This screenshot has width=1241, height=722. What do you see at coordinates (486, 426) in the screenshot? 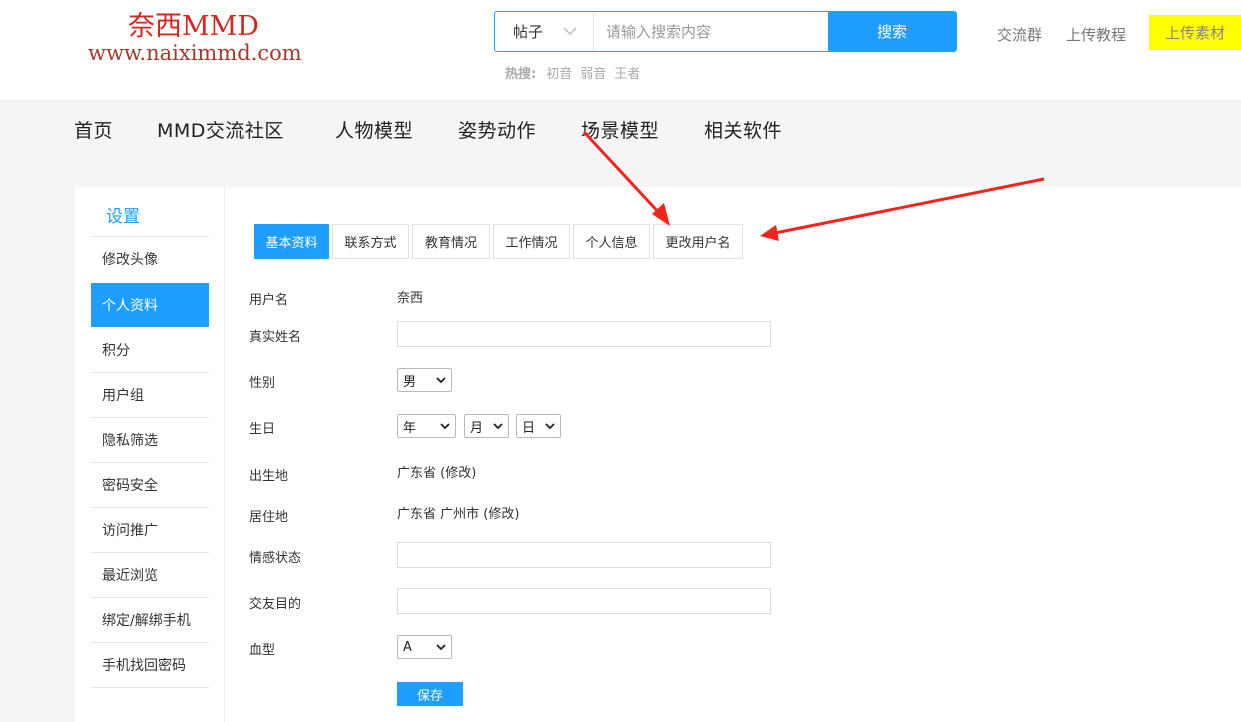
I see `birth-month-select: 月` at bounding box center [486, 426].